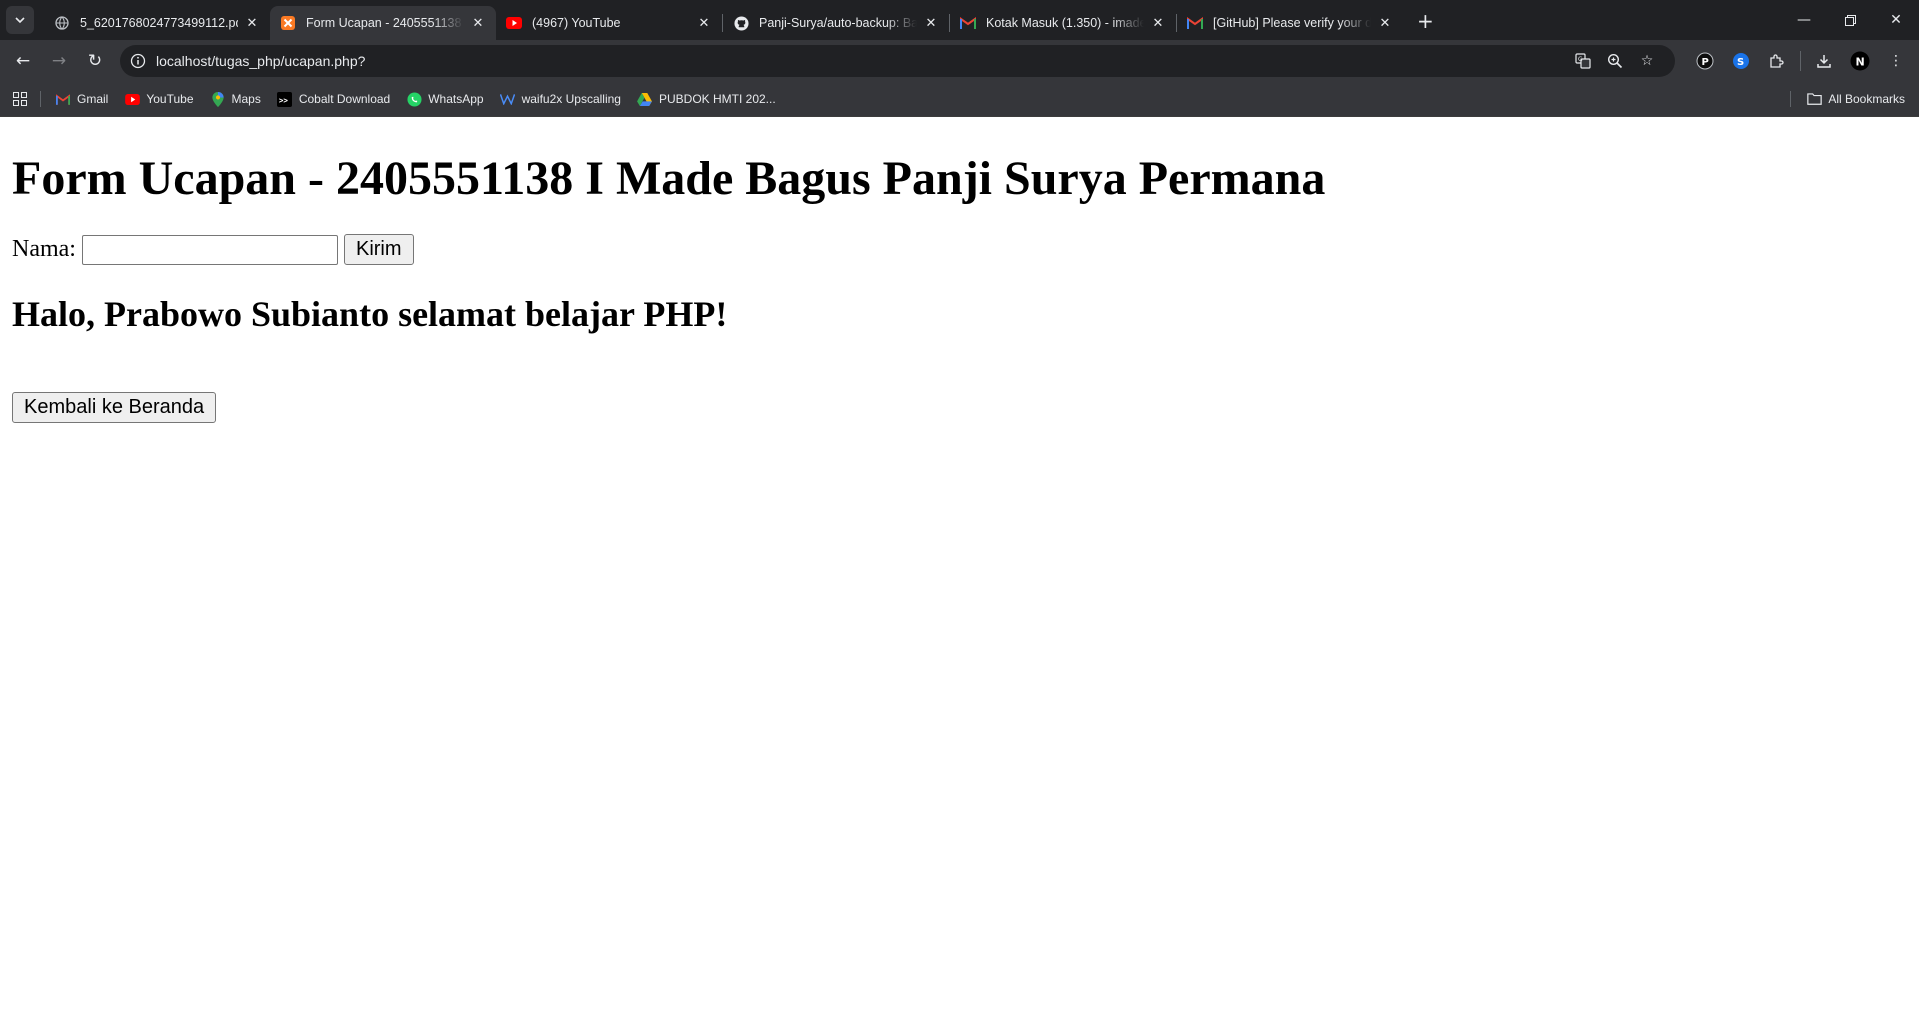 This screenshot has width=1919, height=1027. I want to click on bookmark-waifu2x: waifu2x Upscalling, so click(560, 99).